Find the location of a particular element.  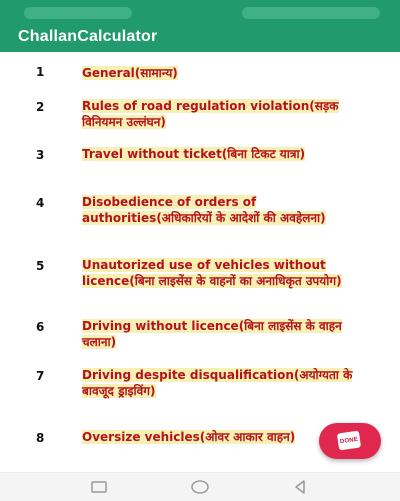

offense-number: 4 is located at coordinates (40, 203).